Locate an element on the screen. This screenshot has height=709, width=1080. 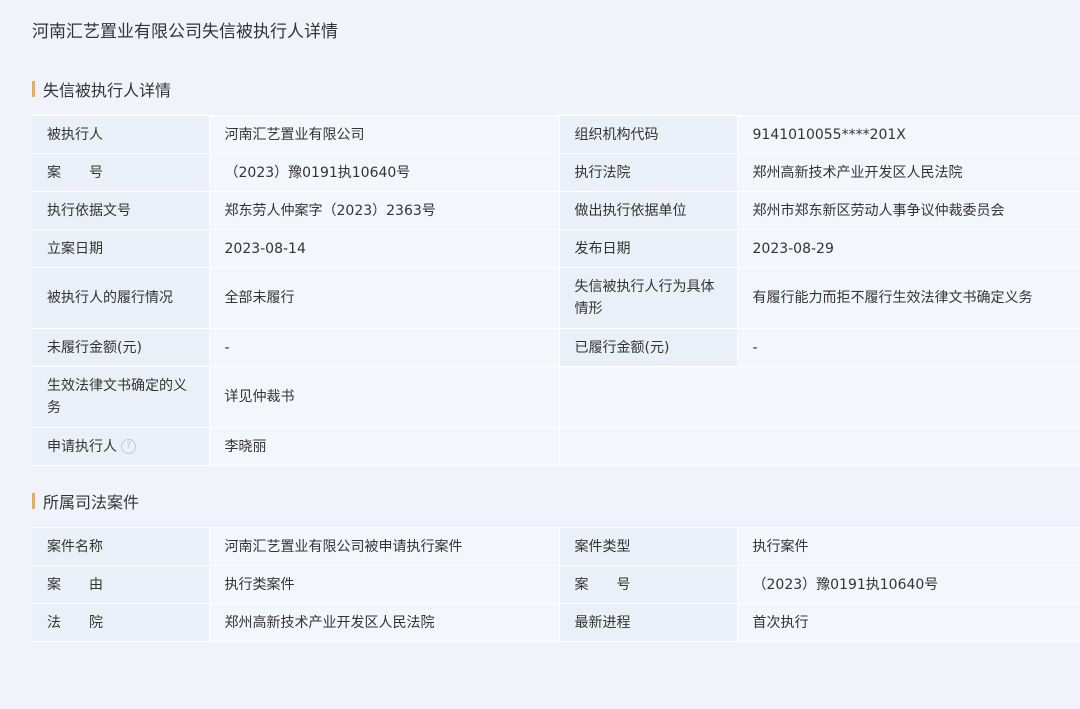
field-value: 首次执行 is located at coordinates (908, 622).